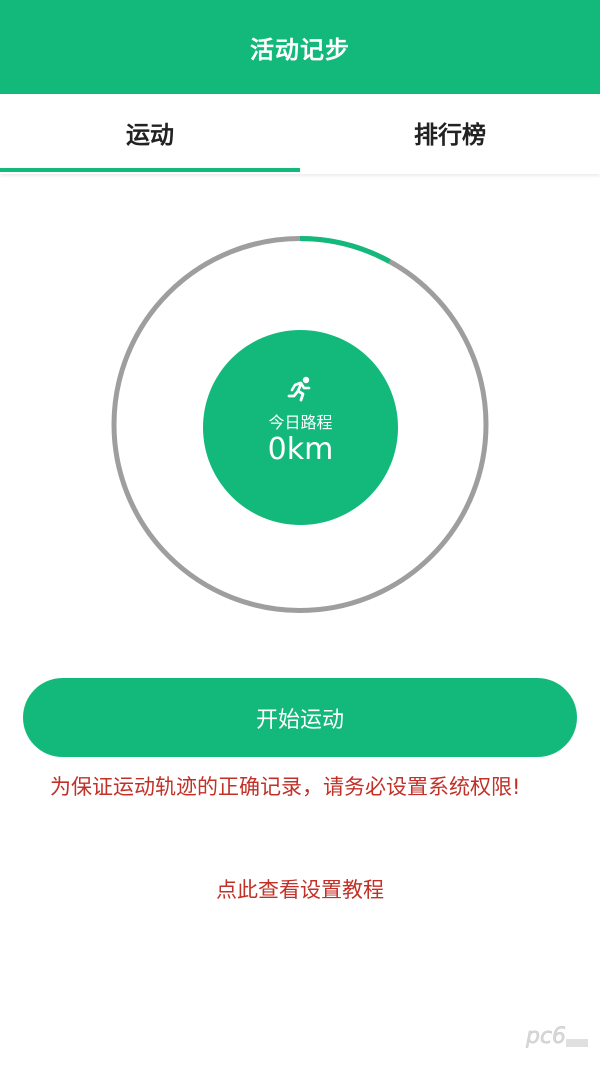 The height and width of the screenshot is (1067, 600). I want to click on tab-leaderboard-label: 排行榜, so click(450, 134).